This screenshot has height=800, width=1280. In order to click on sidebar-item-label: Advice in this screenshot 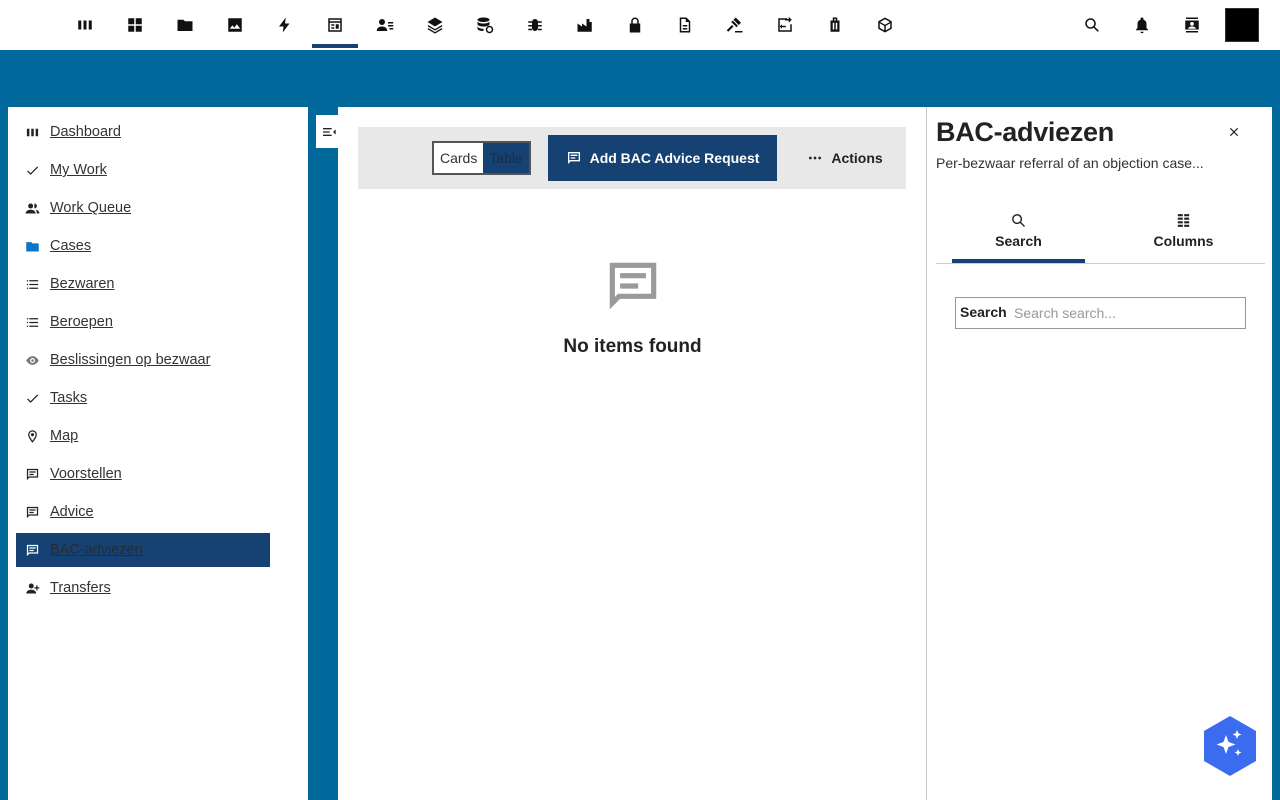, I will do `click(72, 512)`.